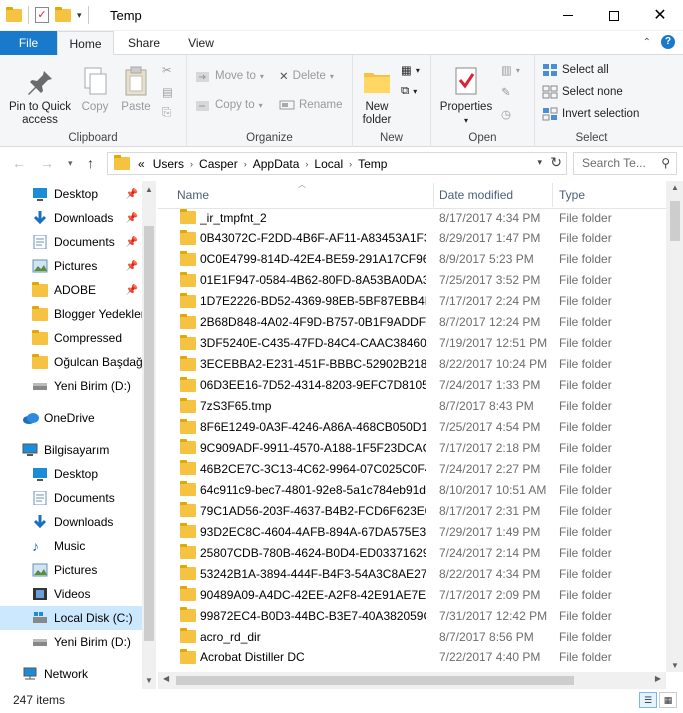 The height and width of the screenshot is (713, 683). I want to click on new-folder-button: New folder, so click(377, 96).